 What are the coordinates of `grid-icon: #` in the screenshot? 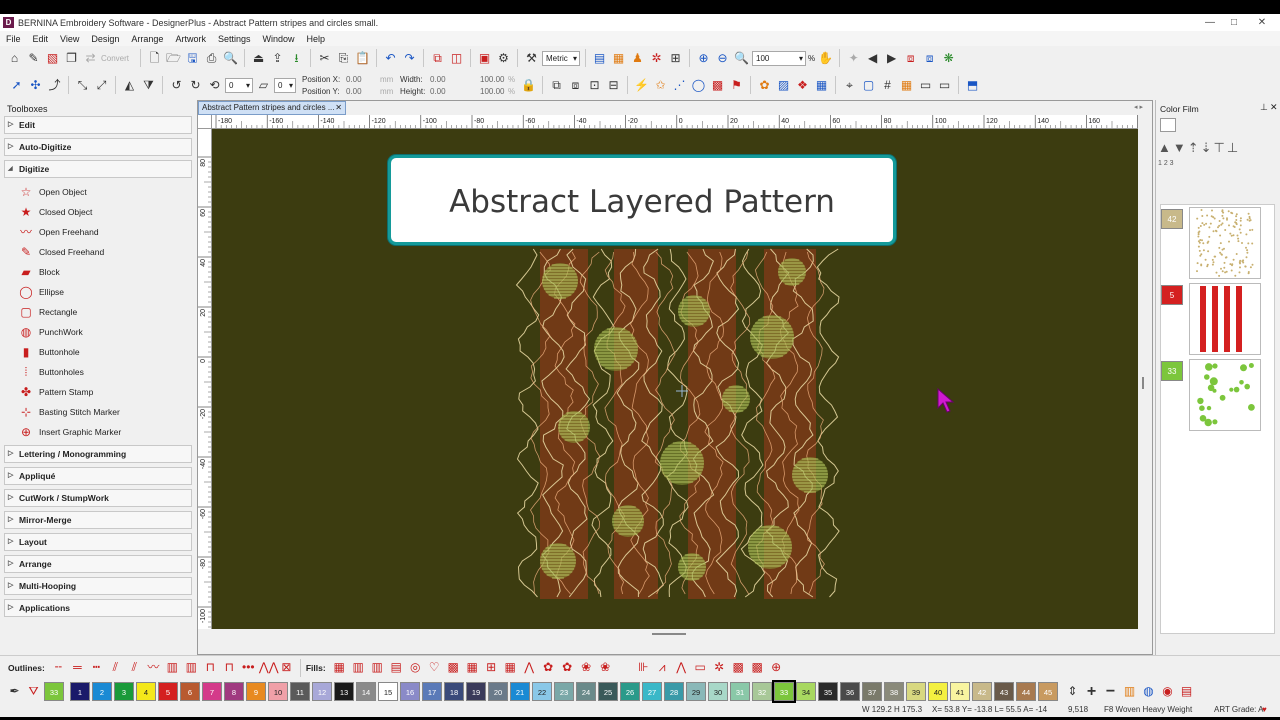 It's located at (887, 85).